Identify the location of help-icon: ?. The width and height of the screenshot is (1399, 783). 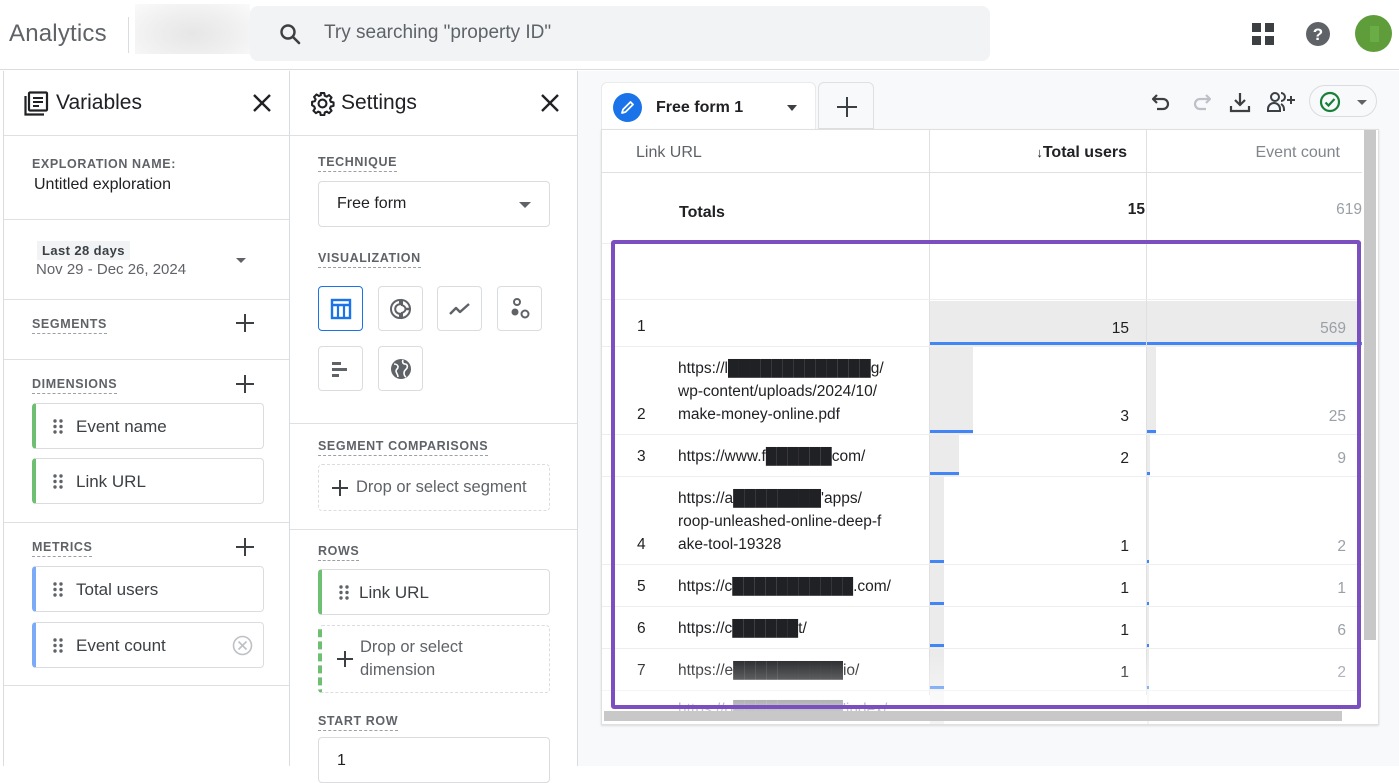
(1318, 34).